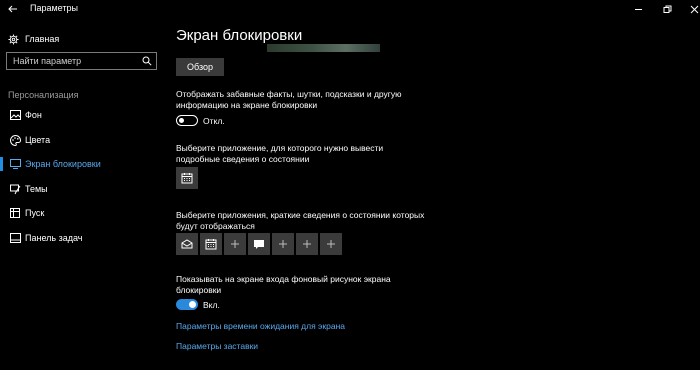 This screenshot has height=370, width=700. I want to click on picture-icon, so click(15, 115).